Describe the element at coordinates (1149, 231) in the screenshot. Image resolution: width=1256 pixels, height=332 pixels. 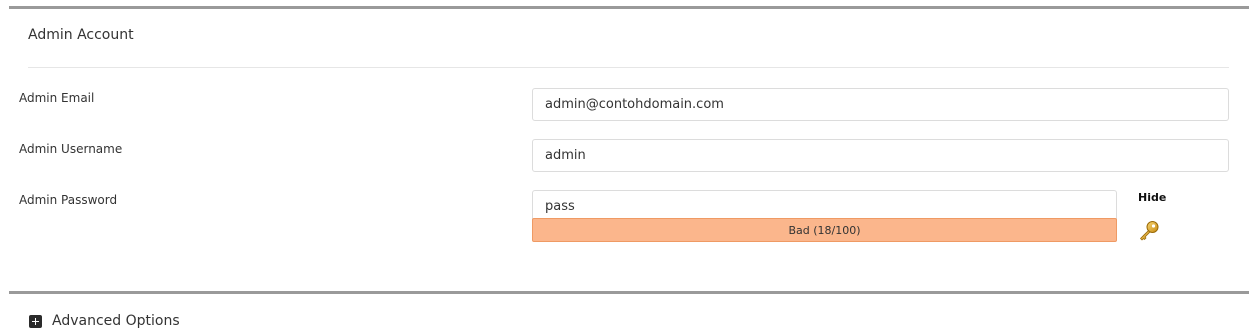
I see `key-icon` at that location.